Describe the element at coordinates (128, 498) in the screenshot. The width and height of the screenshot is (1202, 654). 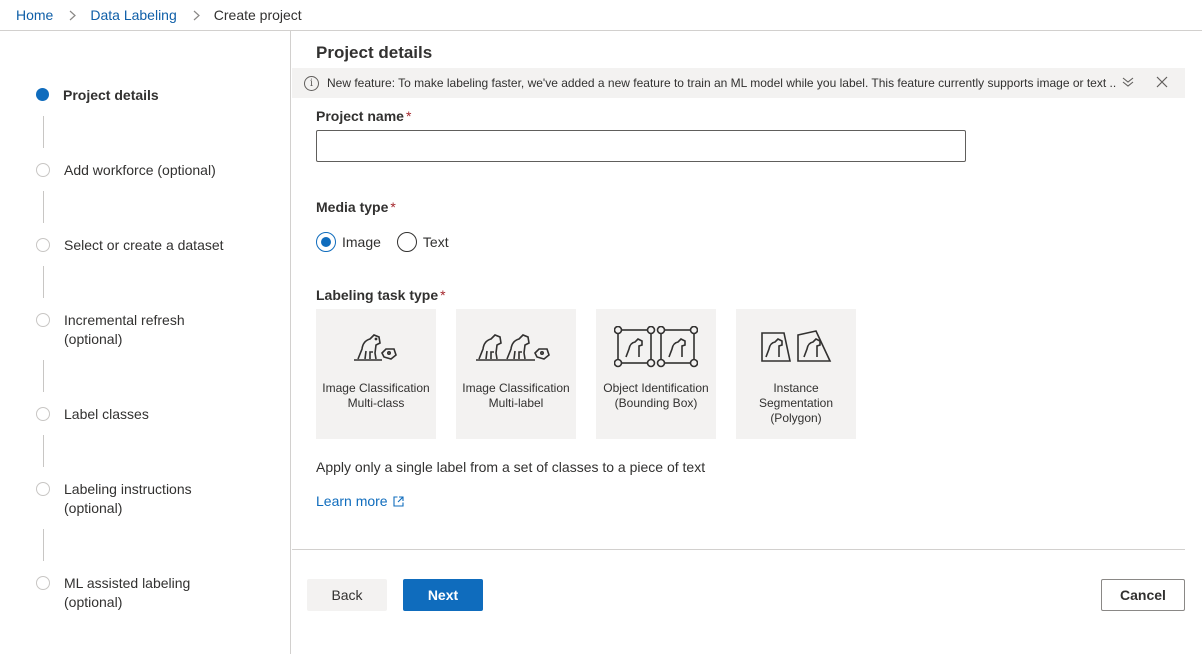
I see `step-label: Labeling instructions (optional)` at that location.